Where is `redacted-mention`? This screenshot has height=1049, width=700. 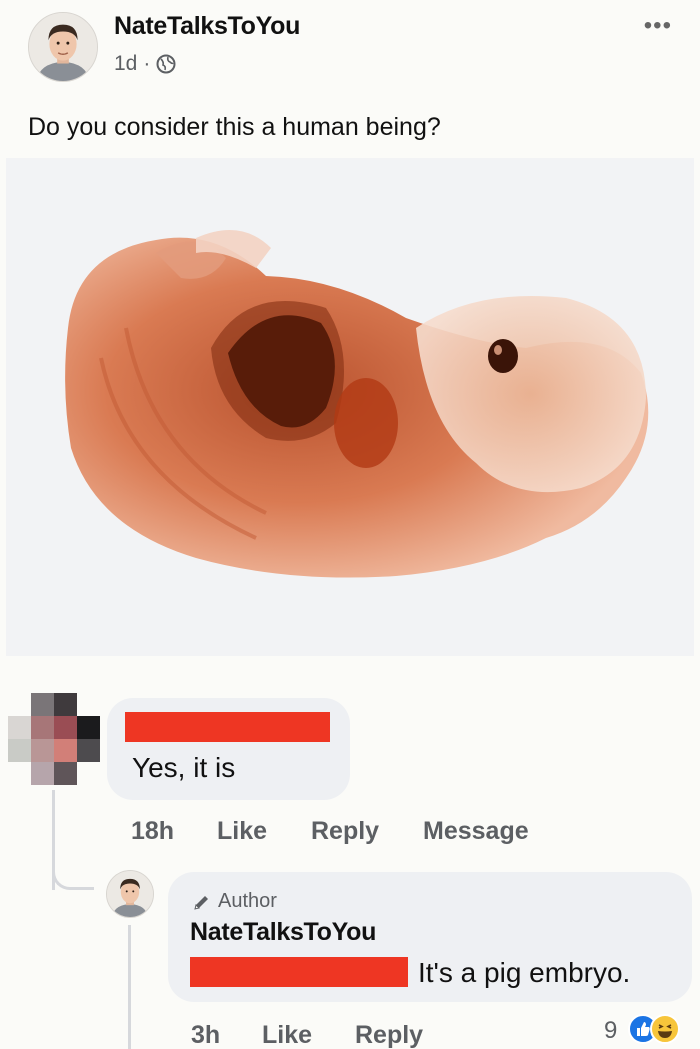 redacted-mention is located at coordinates (299, 972).